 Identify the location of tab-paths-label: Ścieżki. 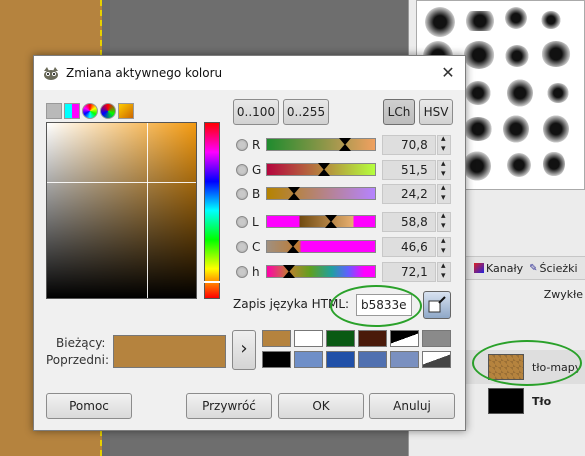
(558, 268).